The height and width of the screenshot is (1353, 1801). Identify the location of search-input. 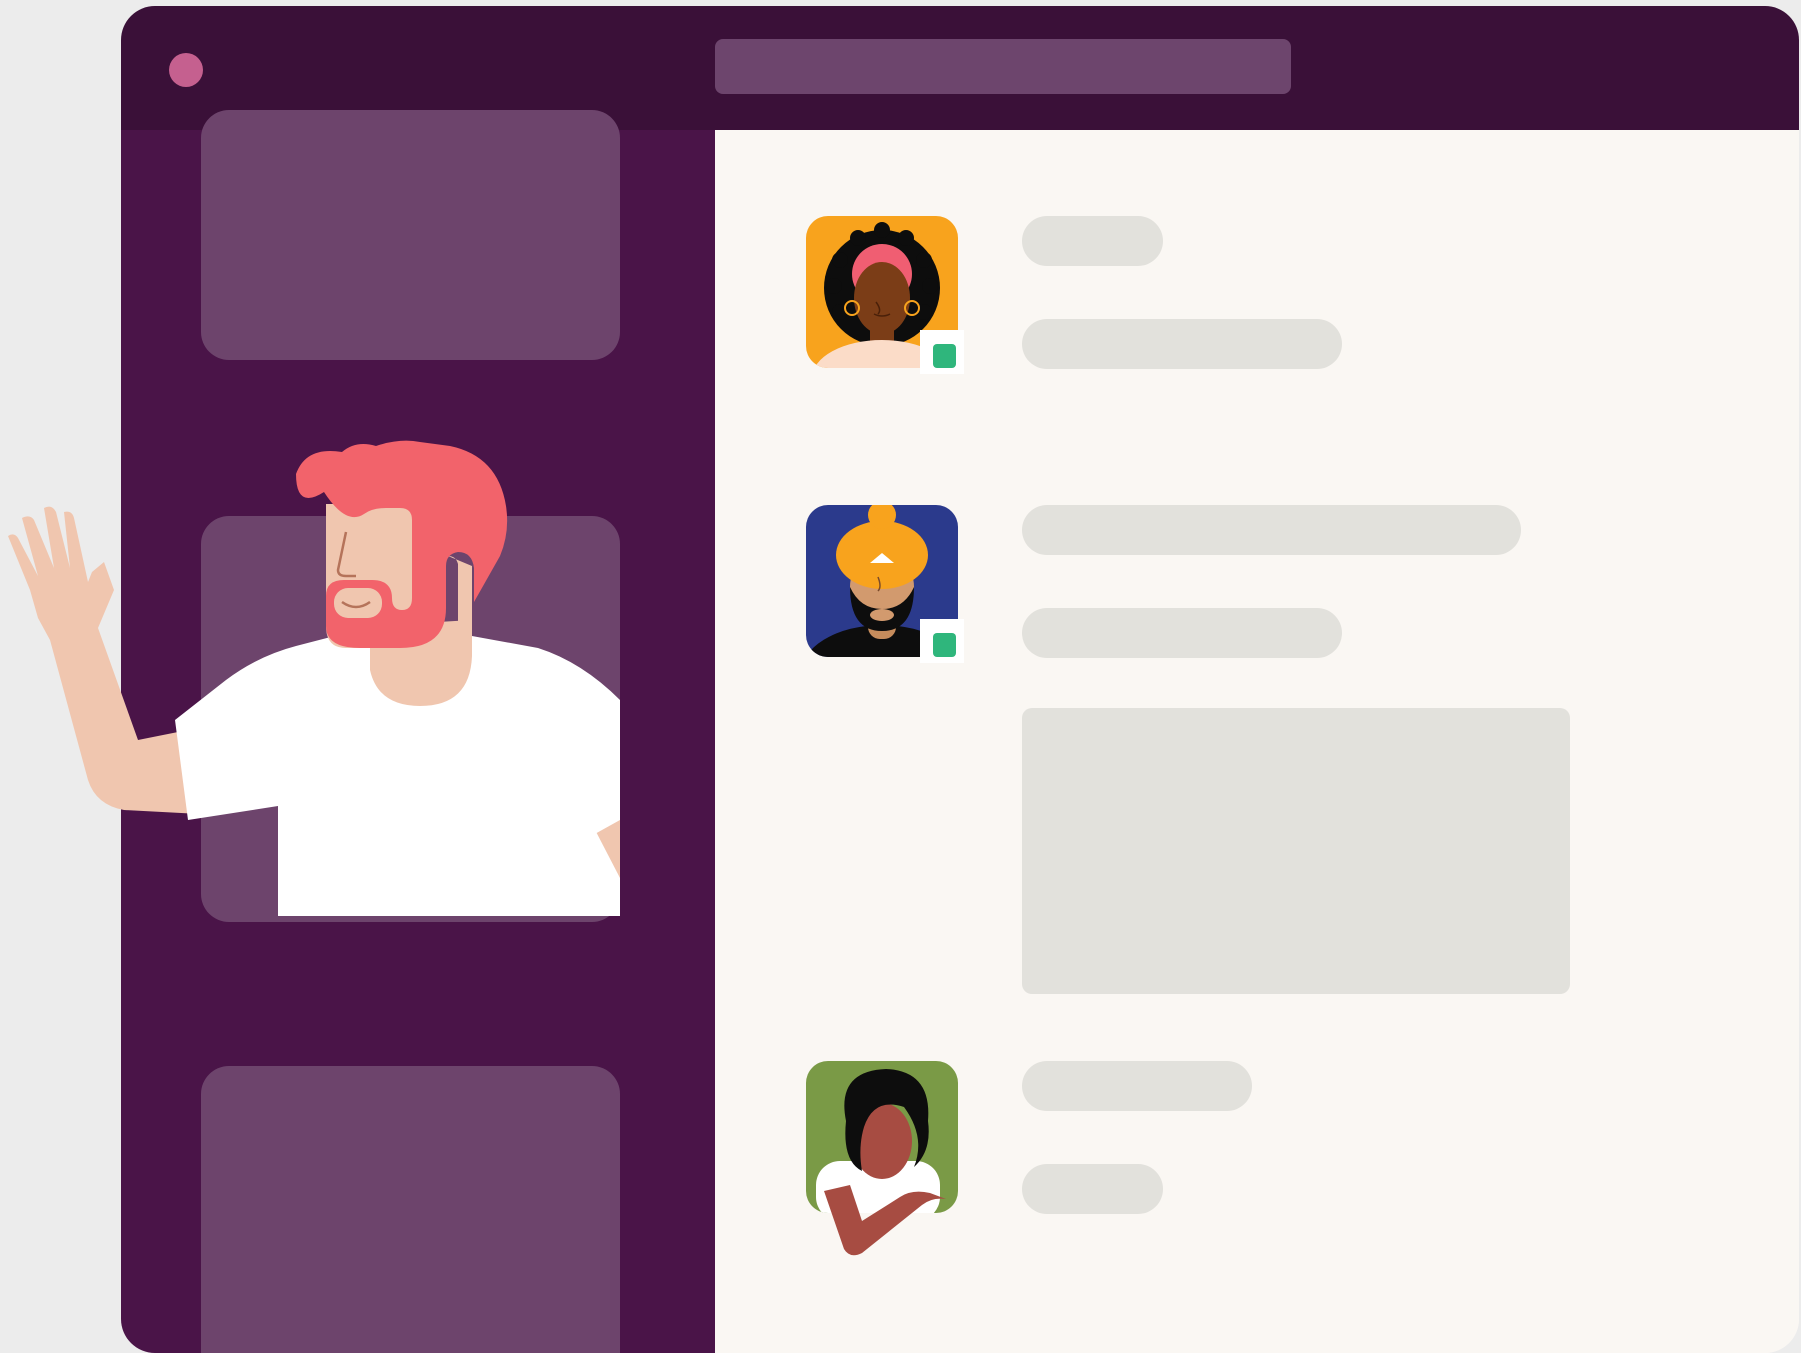
(1003, 66).